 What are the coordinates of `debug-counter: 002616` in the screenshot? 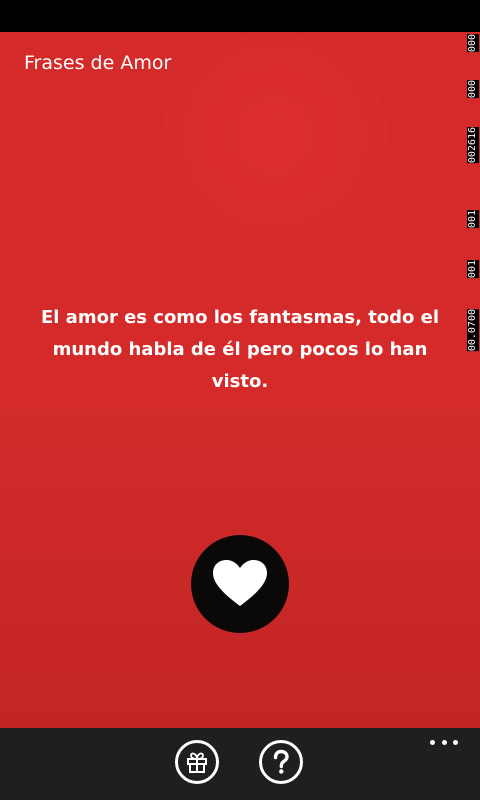 It's located at (473, 145).